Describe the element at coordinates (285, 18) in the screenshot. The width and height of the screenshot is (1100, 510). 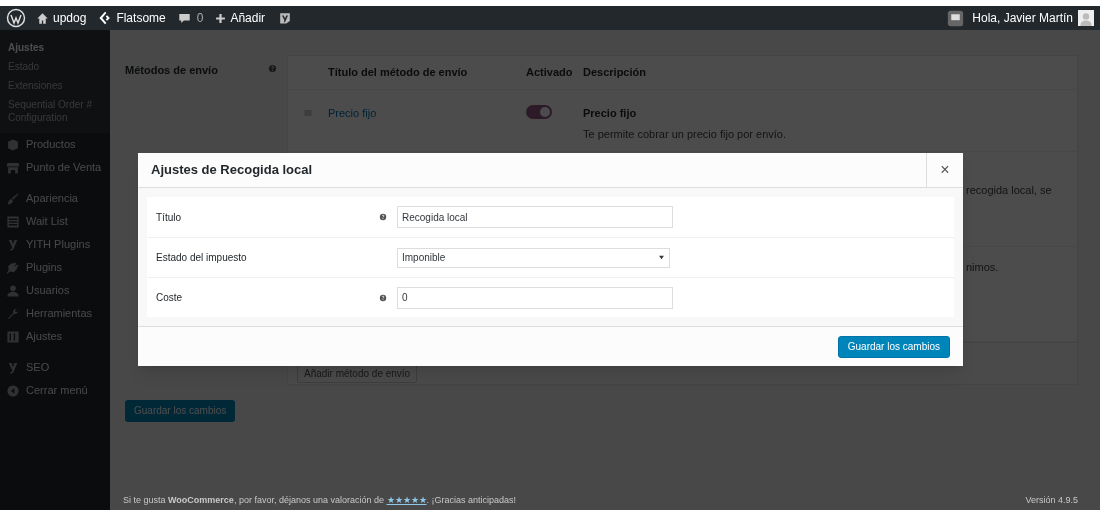
I see `y-logo-icon` at that location.